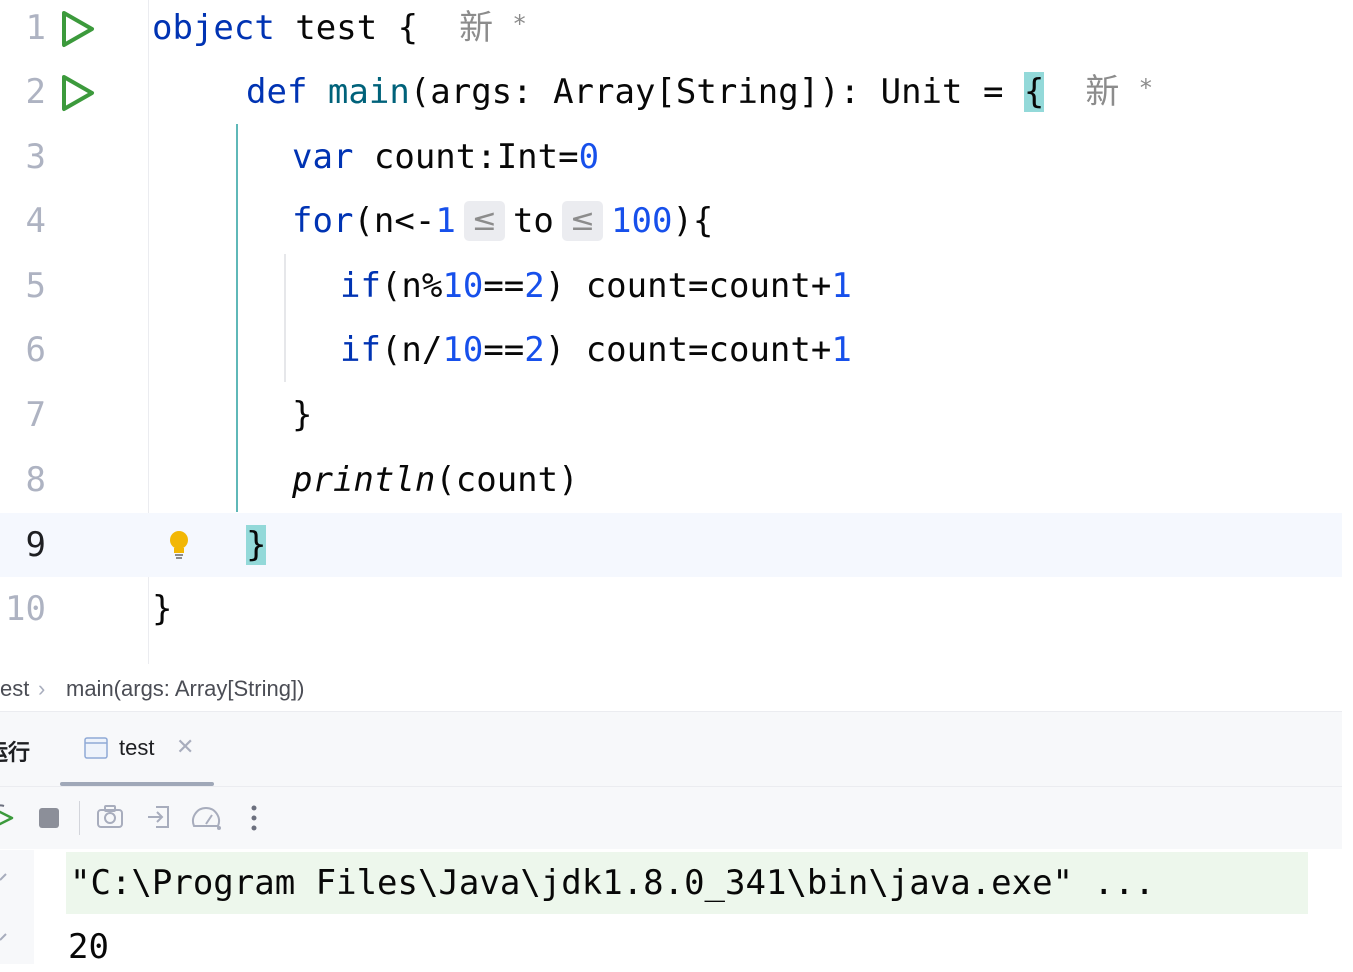 This screenshot has width=1353, height=972. I want to click on code-text: object test { 新 *, so click(339, 28).